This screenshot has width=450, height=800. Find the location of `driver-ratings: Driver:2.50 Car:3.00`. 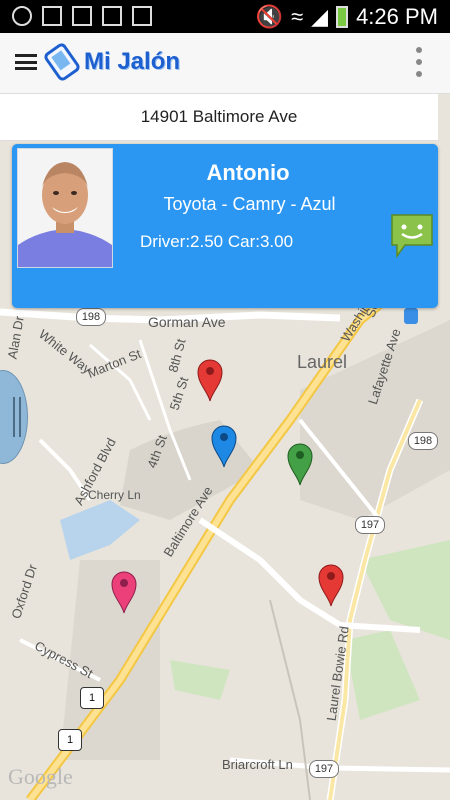

driver-ratings: Driver:2.50 Car:3.00 is located at coordinates (217, 241).